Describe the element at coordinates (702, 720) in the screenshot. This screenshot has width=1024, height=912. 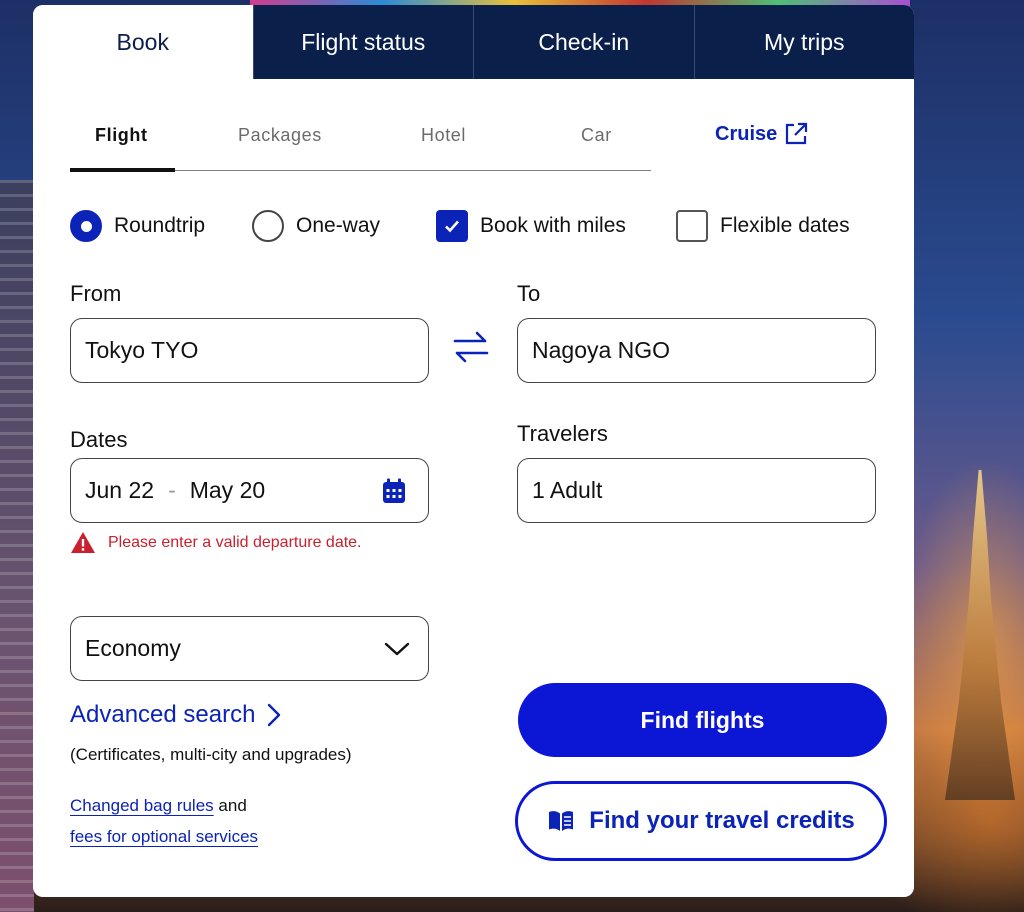
I see `find-flights-button: Find flights` at that location.